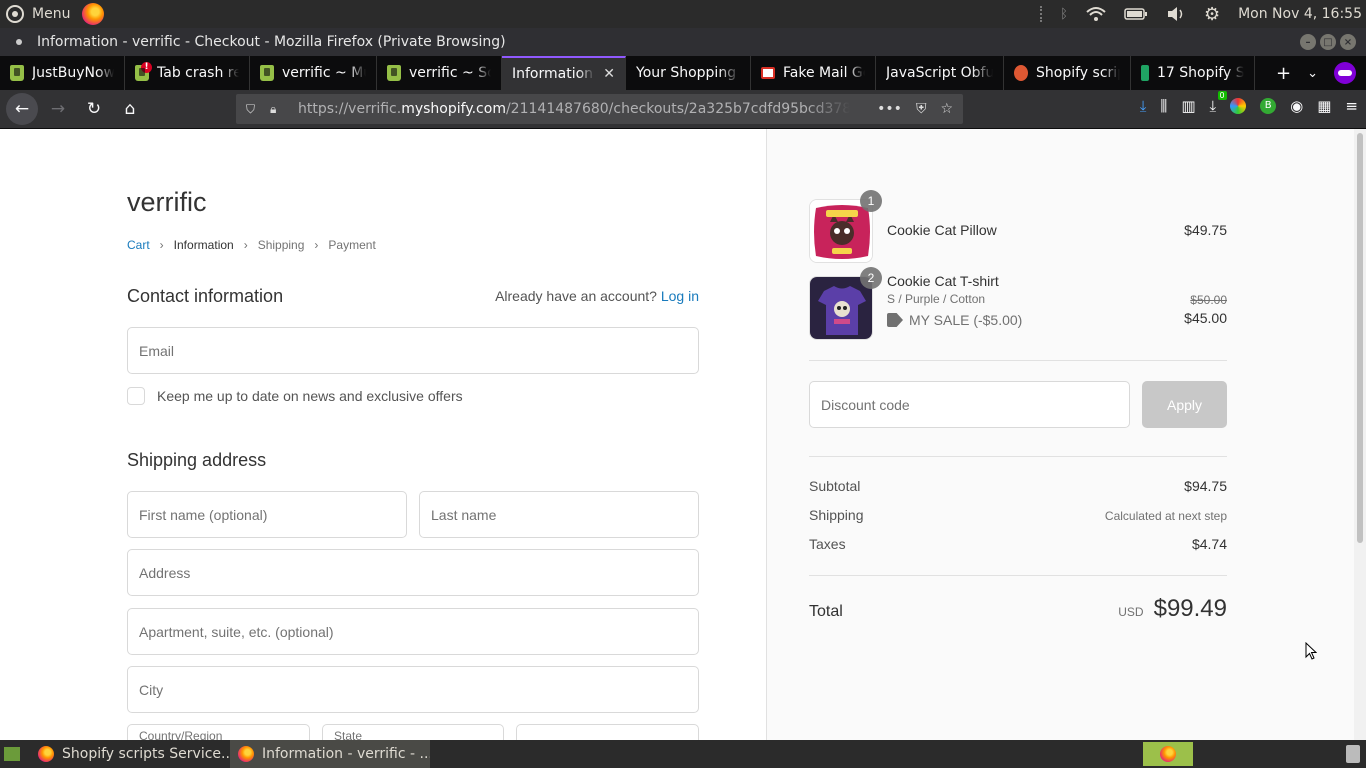  What do you see at coordinates (1018, 456) in the screenshot?
I see `summary-divider` at bounding box center [1018, 456].